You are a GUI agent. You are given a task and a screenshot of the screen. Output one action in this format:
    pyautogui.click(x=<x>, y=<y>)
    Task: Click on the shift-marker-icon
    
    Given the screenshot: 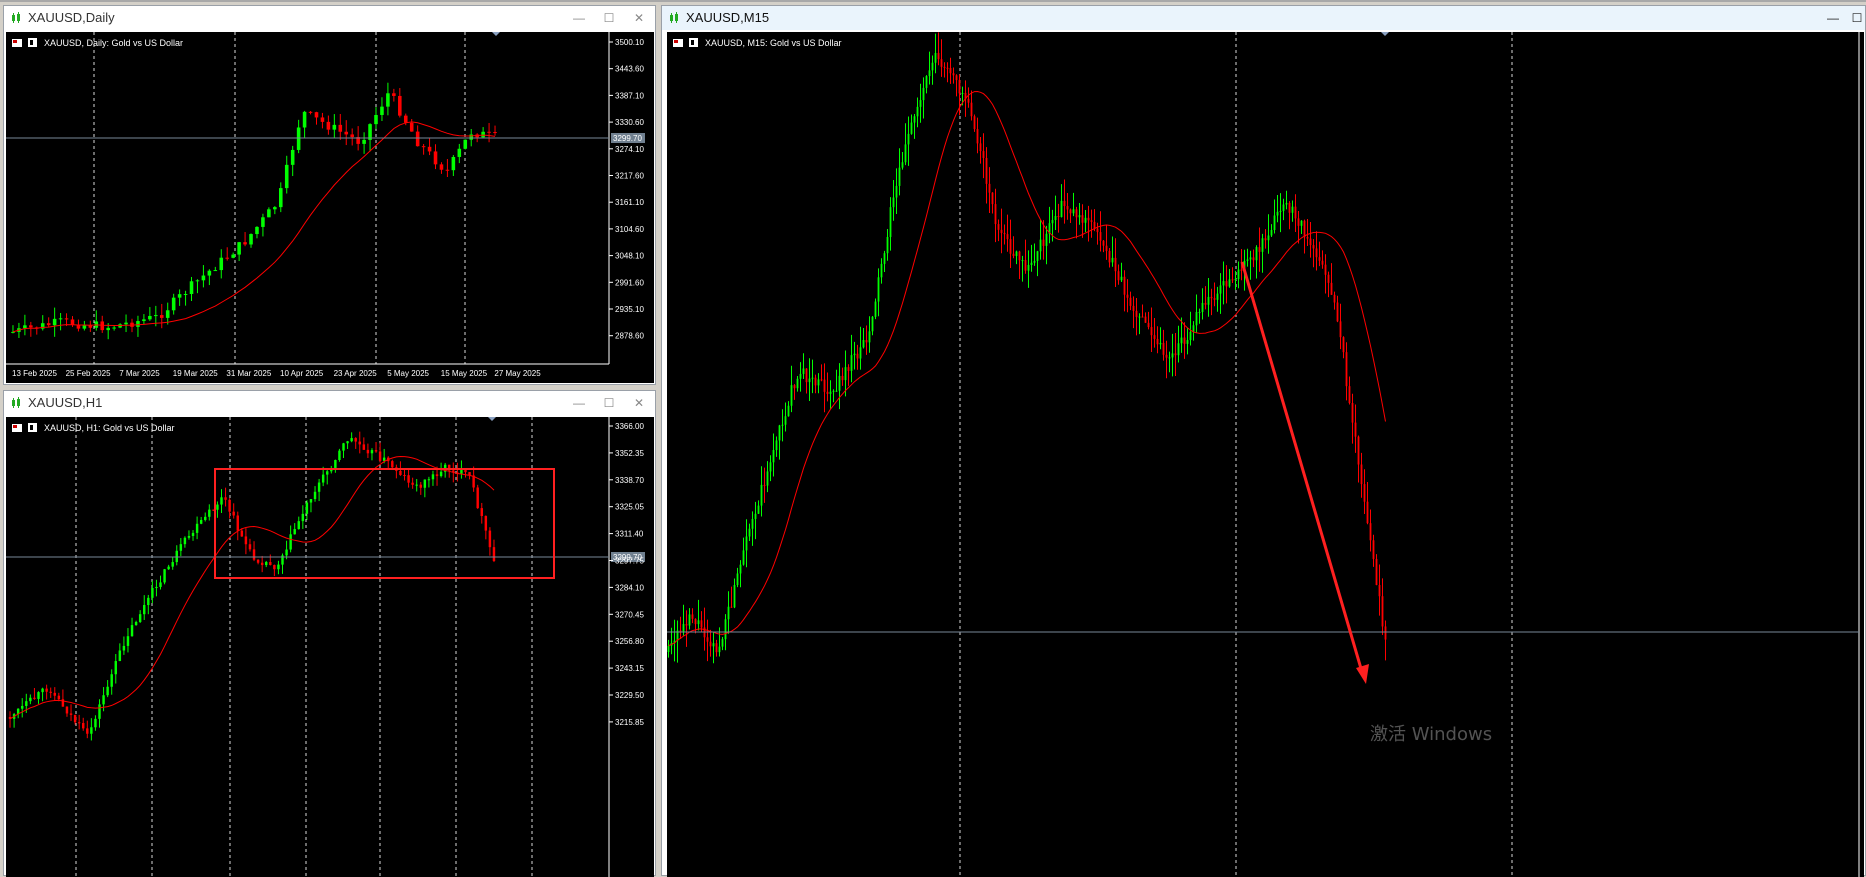 What is the action you would take?
    pyautogui.click(x=496, y=34)
    